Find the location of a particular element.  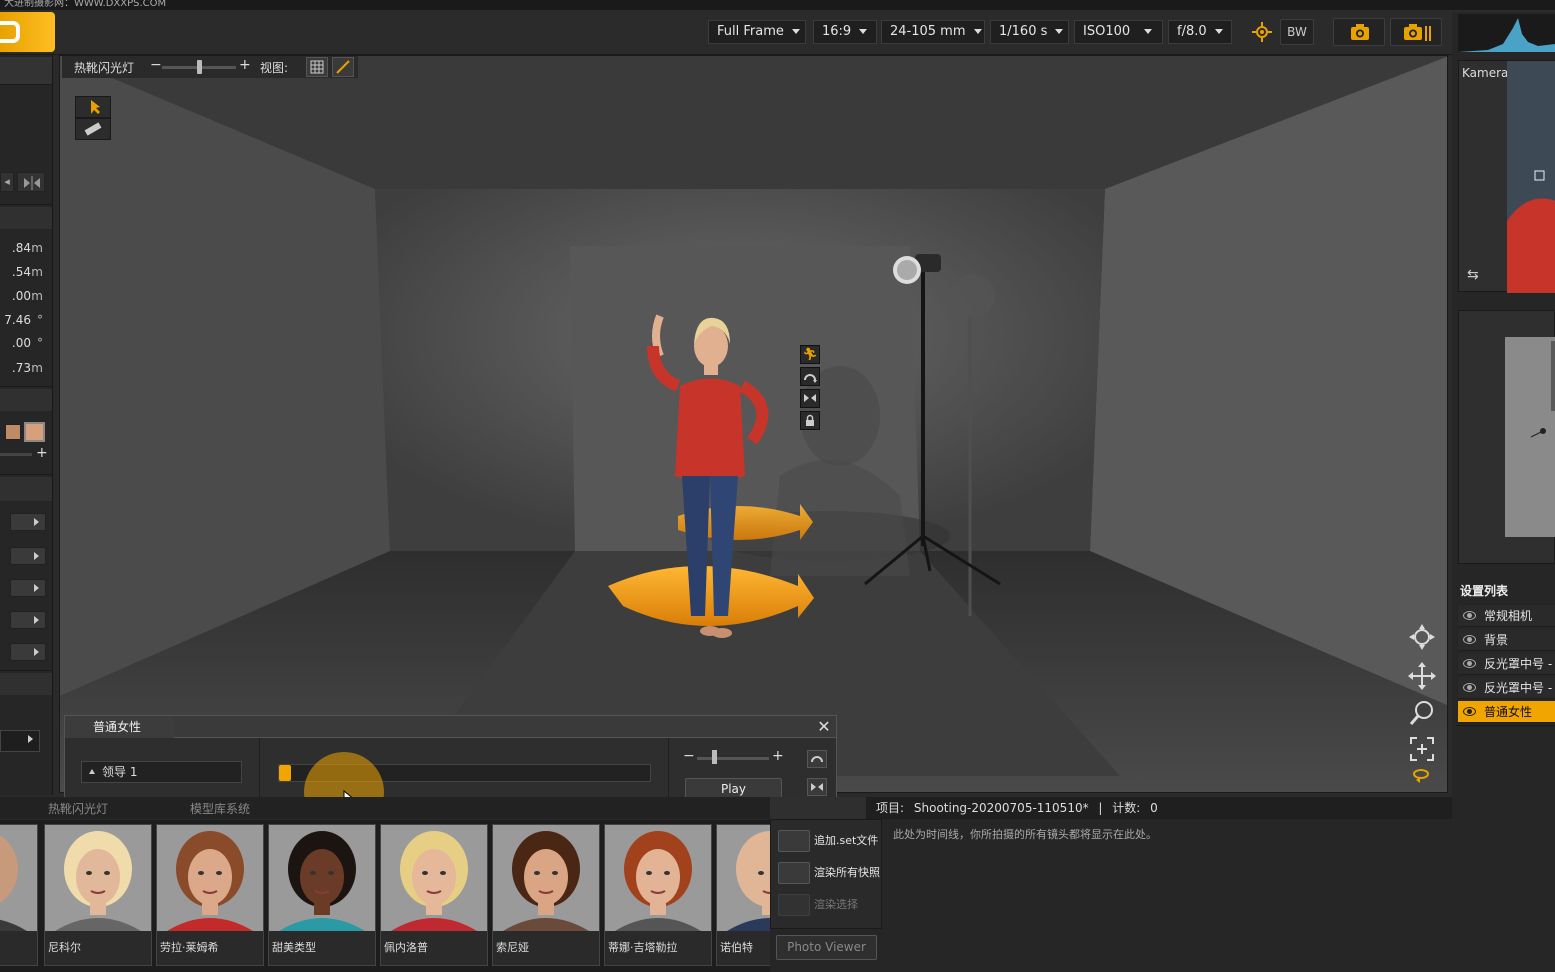

speed-slider-thumb is located at coordinates (714, 757).